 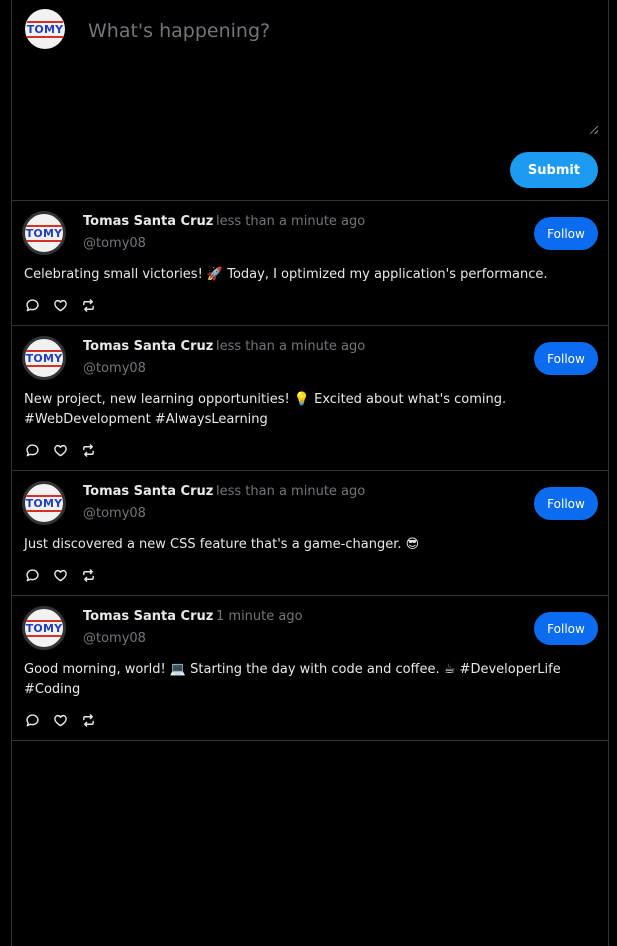 What do you see at coordinates (594, 130) in the screenshot?
I see `resize-handle` at bounding box center [594, 130].